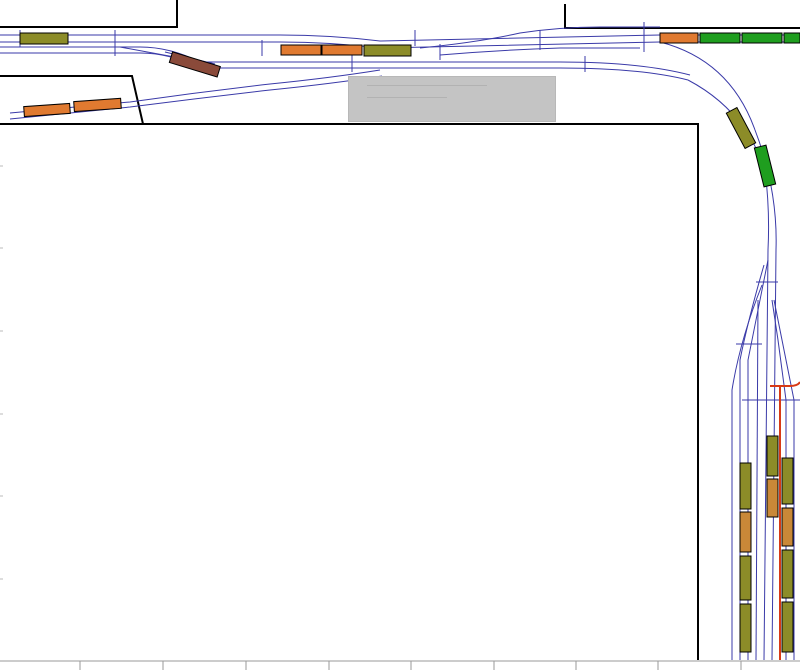 The image size is (800, 670). What do you see at coordinates (765, 166) in the screenshot?
I see `car-green-curve` at bounding box center [765, 166].